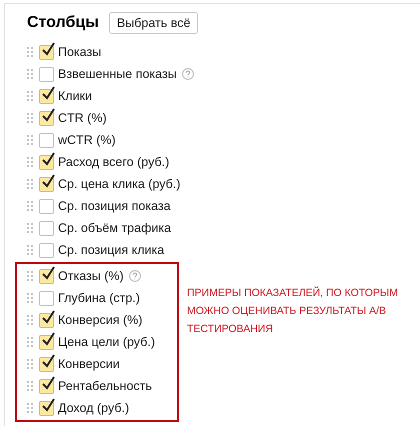 This screenshot has height=426, width=420. I want to click on column-label: Ср. позиция показа, so click(114, 206).